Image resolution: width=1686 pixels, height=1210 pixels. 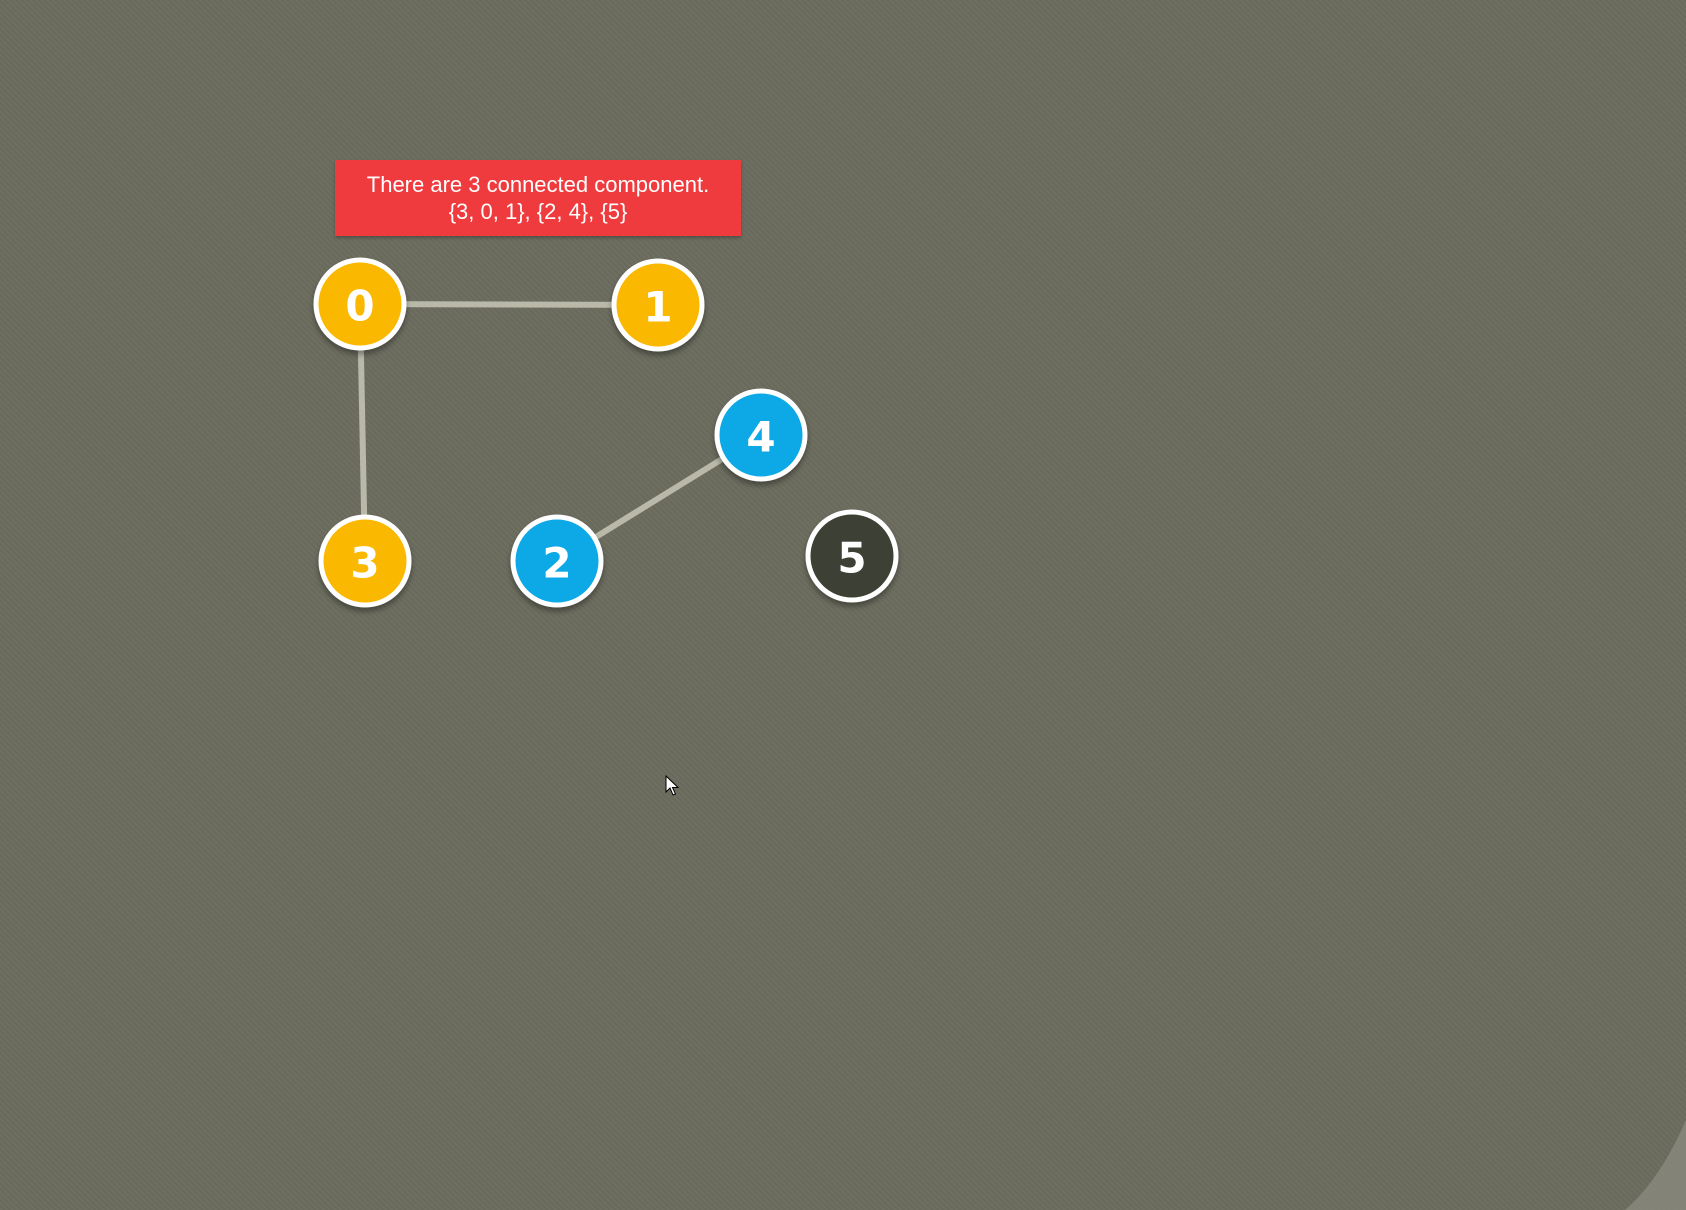 I want to click on page-curl-decoration, so click(x=1655, y=1165).